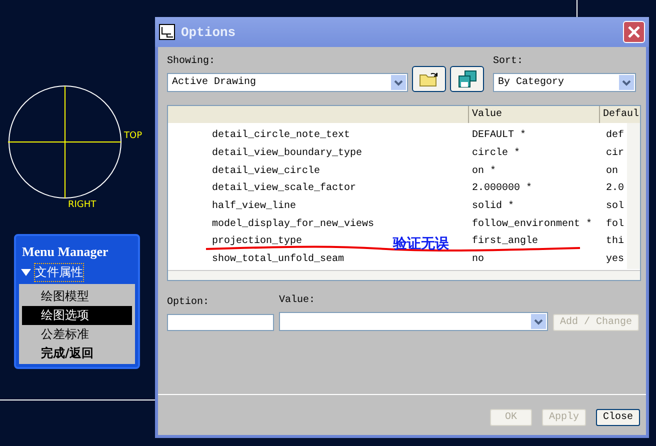 This screenshot has height=446, width=656. Describe the element at coordinates (633, 196) in the screenshot. I see `vertical-scrollbar` at that location.